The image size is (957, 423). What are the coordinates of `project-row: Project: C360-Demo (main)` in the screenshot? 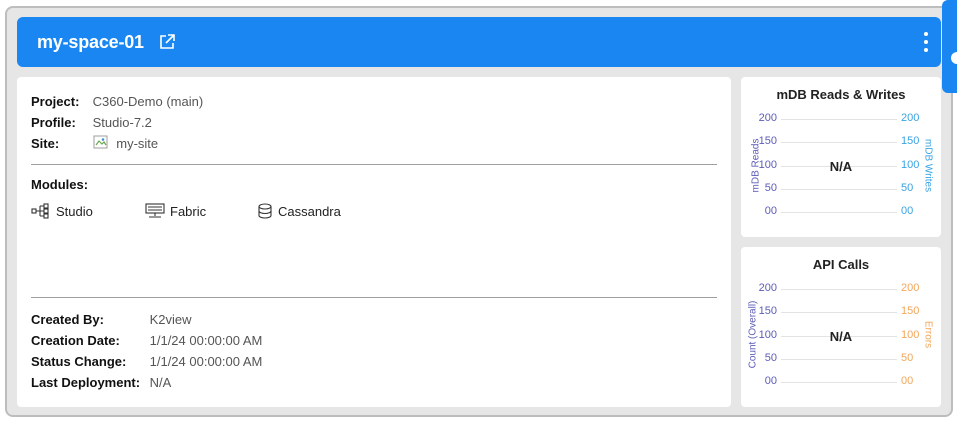 It's located at (117, 101).